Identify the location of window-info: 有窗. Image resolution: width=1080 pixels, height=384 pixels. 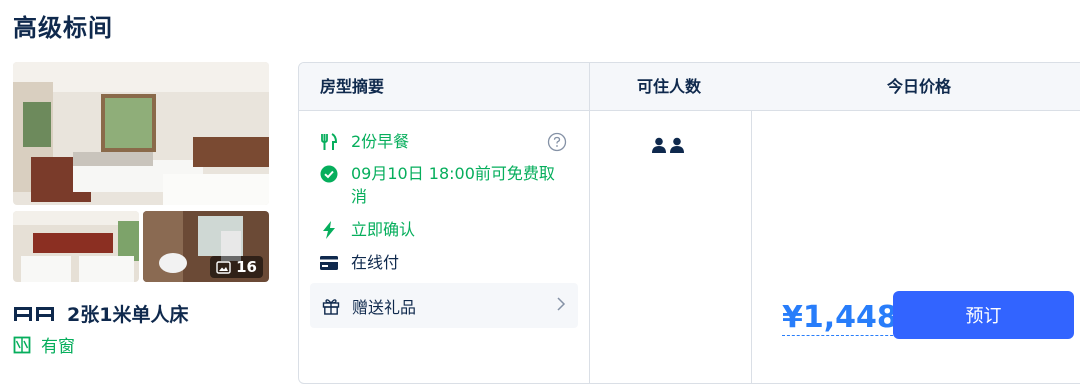
(44, 344).